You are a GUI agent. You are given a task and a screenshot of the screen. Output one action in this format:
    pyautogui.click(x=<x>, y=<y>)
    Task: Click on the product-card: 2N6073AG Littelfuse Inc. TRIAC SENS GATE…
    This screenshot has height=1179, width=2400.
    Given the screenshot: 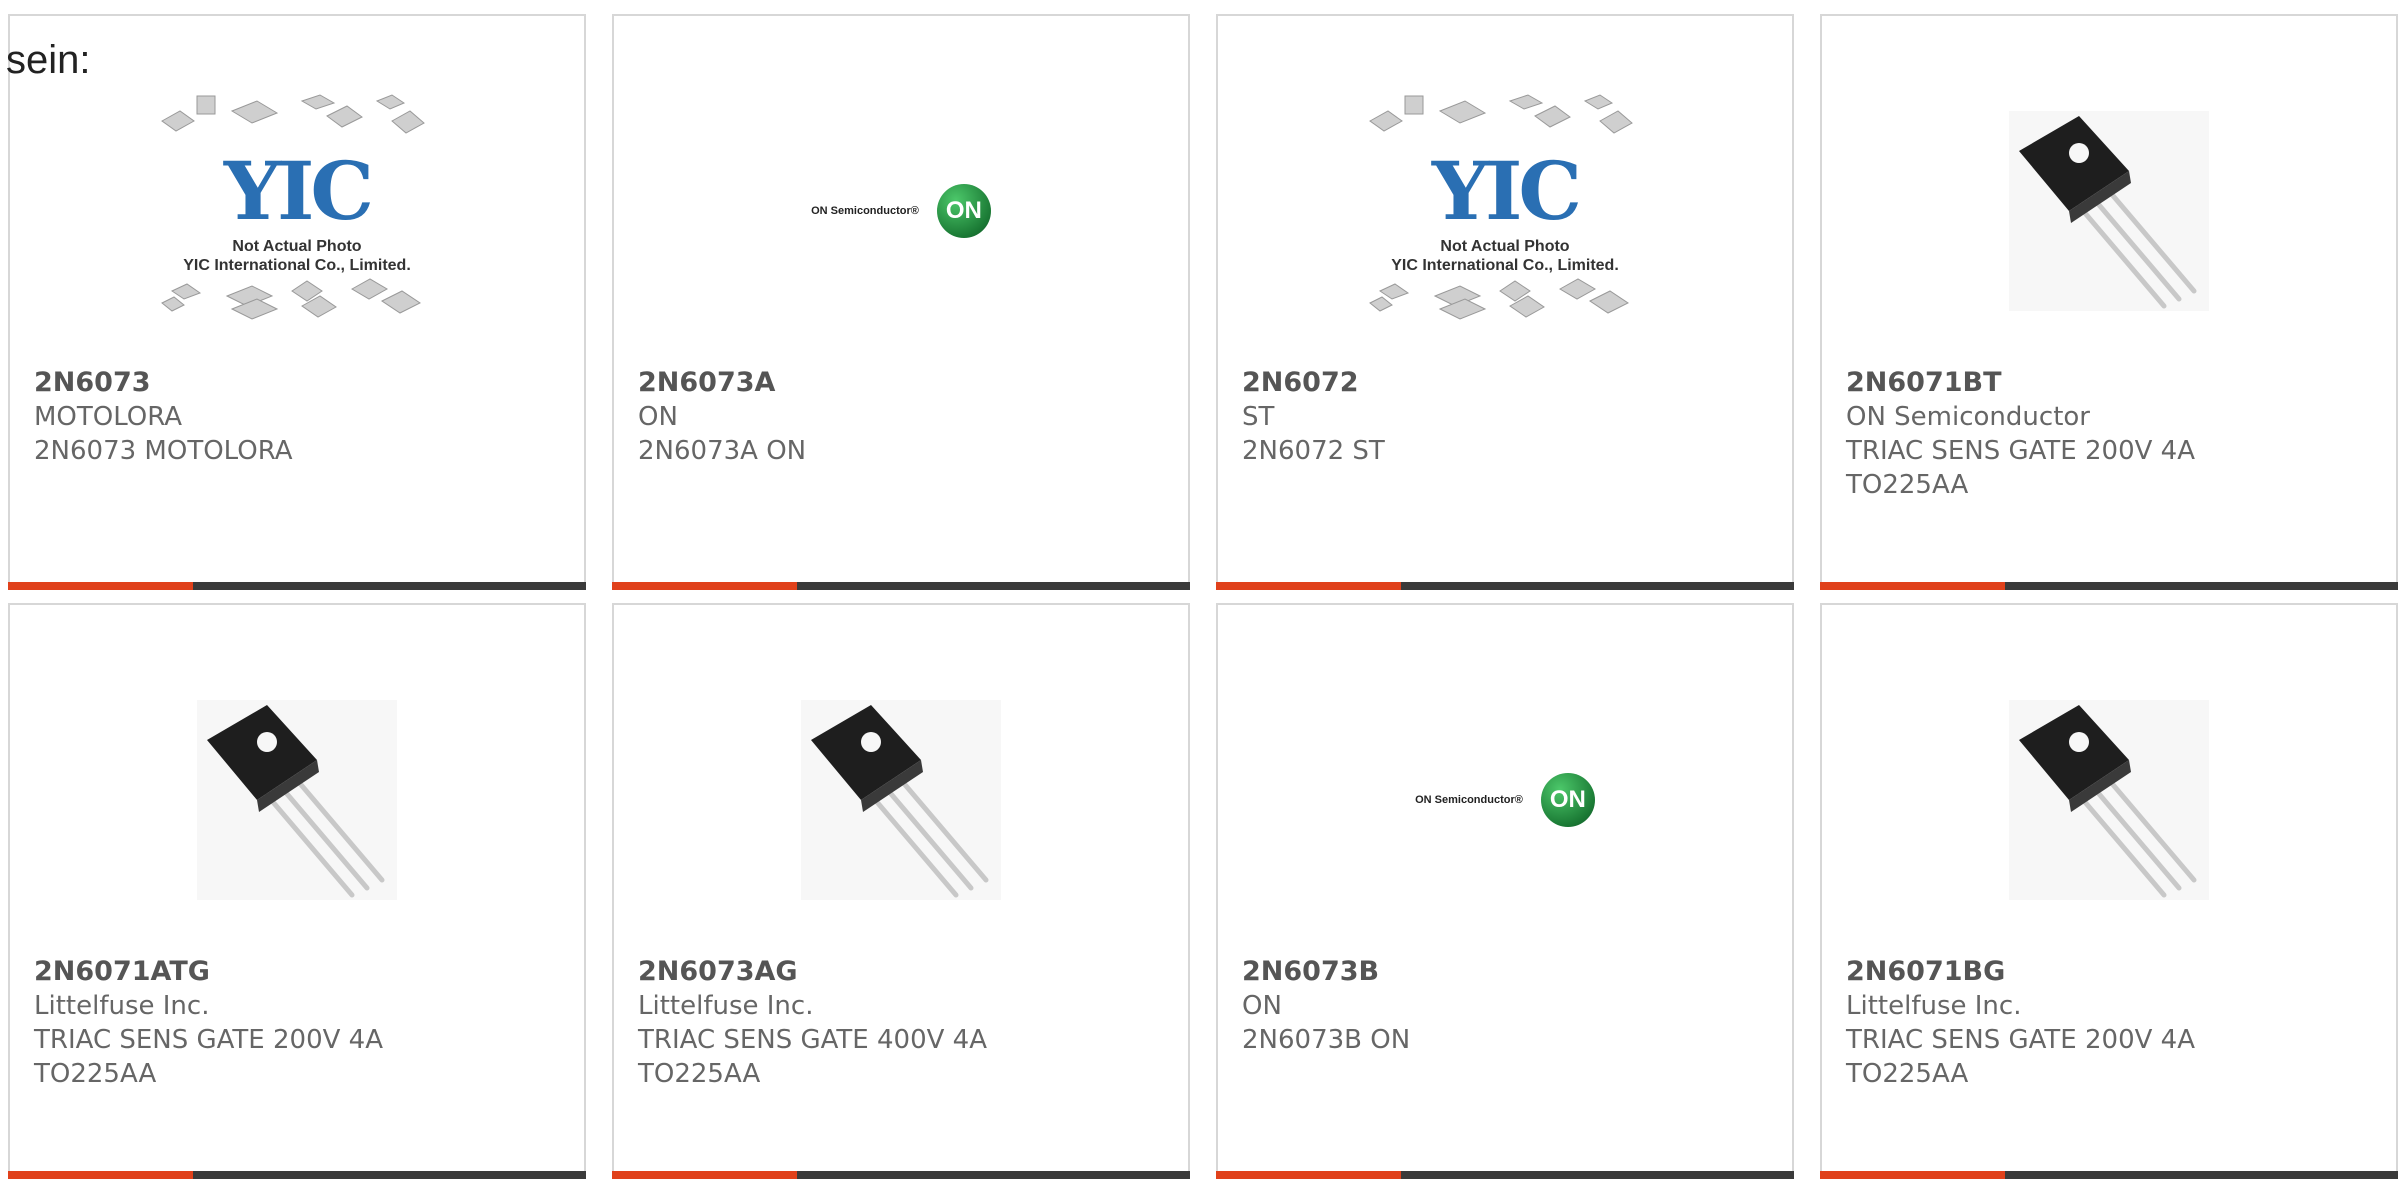 What is the action you would take?
    pyautogui.click(x=901, y=891)
    